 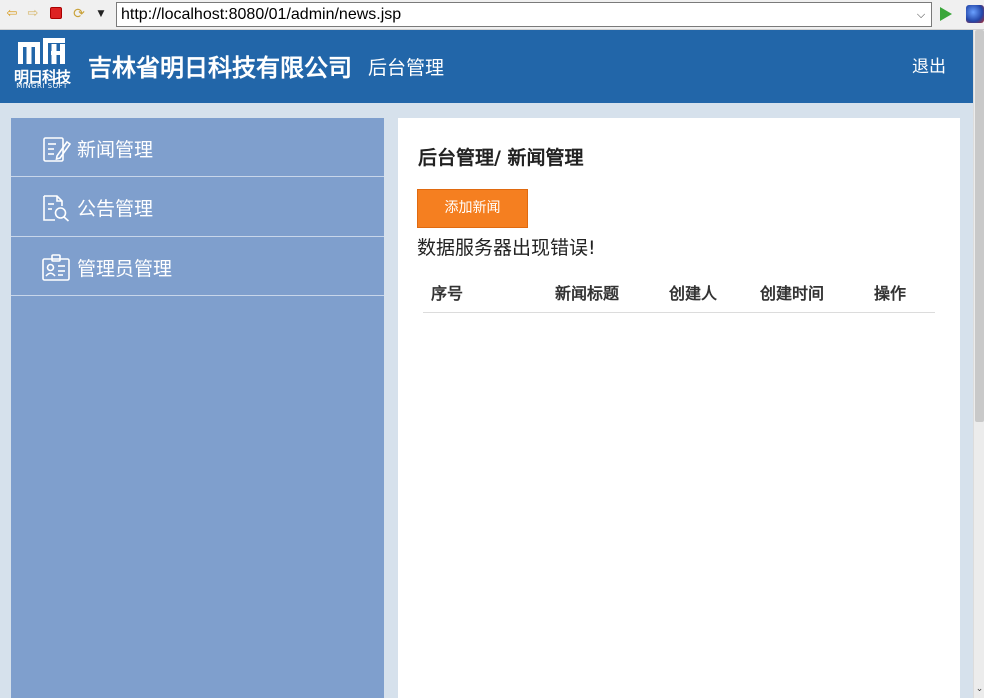 What do you see at coordinates (115, 150) in the screenshot?
I see `sidebar-item-label: 新闻管理` at bounding box center [115, 150].